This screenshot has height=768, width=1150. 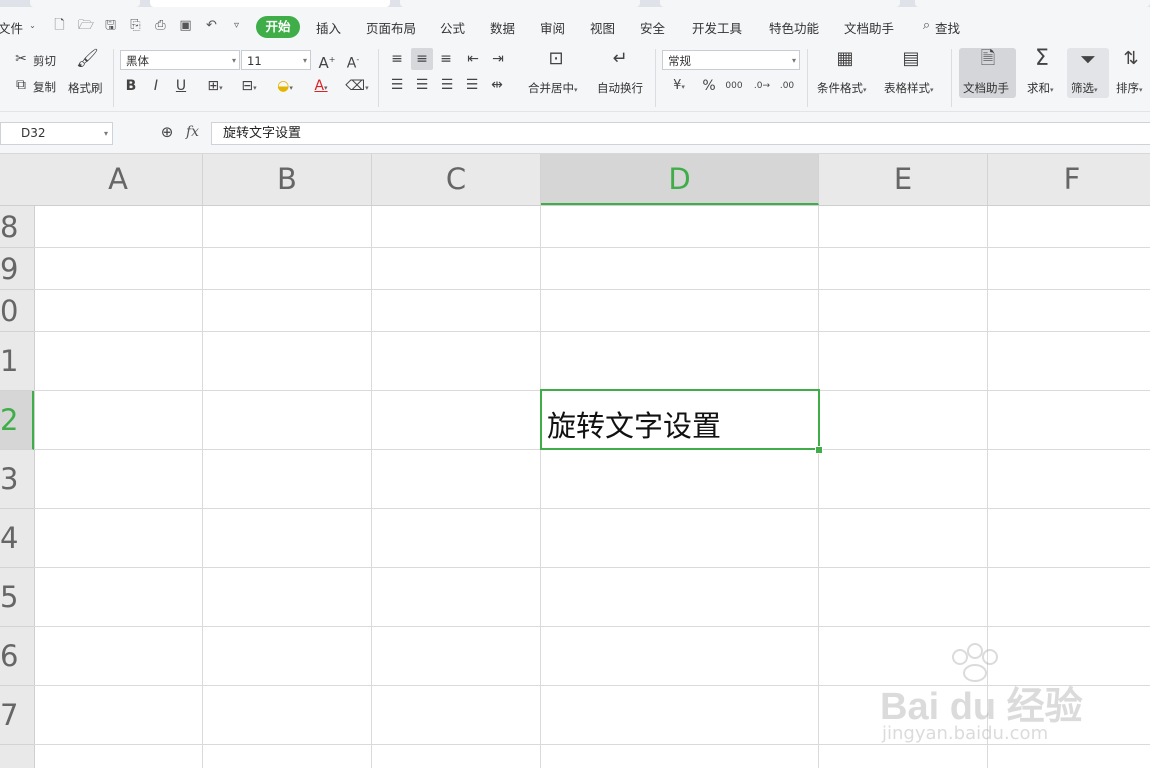 What do you see at coordinates (17, 538) in the screenshot?
I see `row-header: 4` at bounding box center [17, 538].